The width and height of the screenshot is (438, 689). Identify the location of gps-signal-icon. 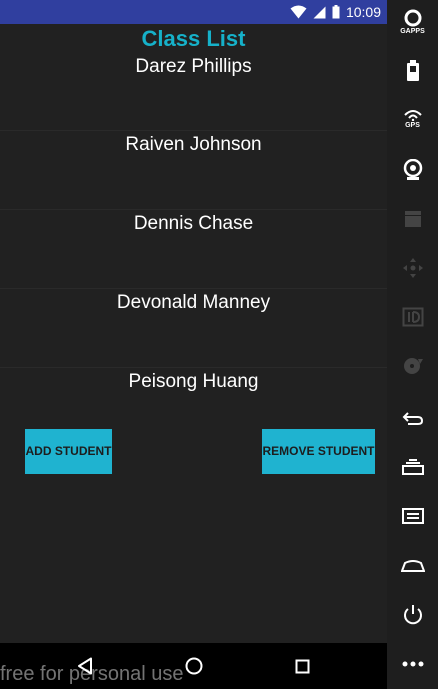
(412, 115).